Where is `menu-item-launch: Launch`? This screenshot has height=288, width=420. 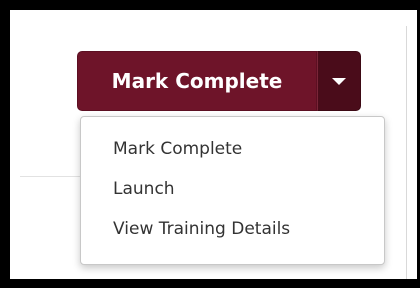 menu-item-launch: Launch is located at coordinates (232, 189).